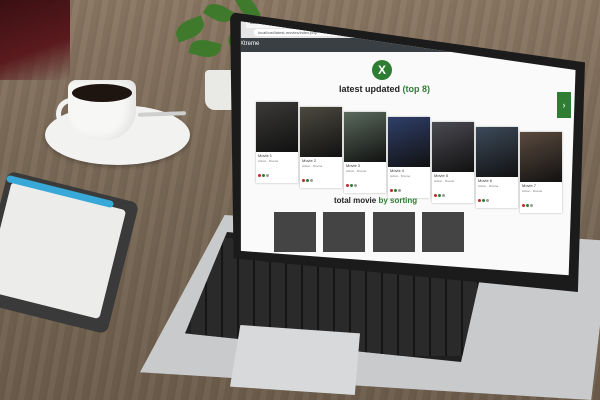 Image resolution: width=600 pixels, height=400 pixels. I want to click on sorted-movie-row, so click(370, 234).